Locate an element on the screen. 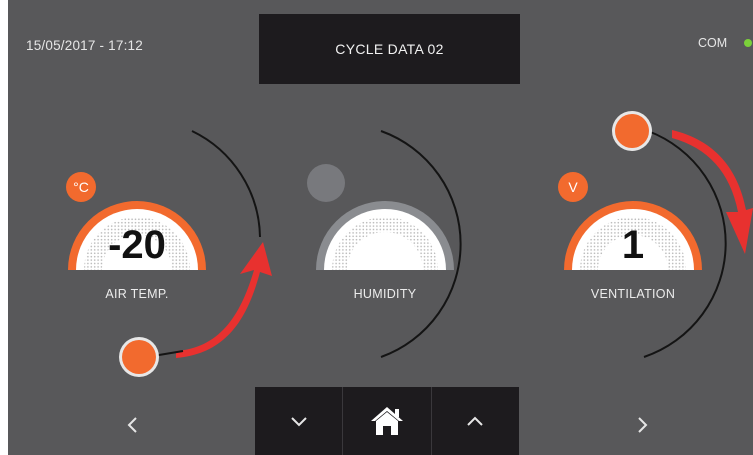 The image size is (753, 455). home-icon is located at coordinates (386, 421).